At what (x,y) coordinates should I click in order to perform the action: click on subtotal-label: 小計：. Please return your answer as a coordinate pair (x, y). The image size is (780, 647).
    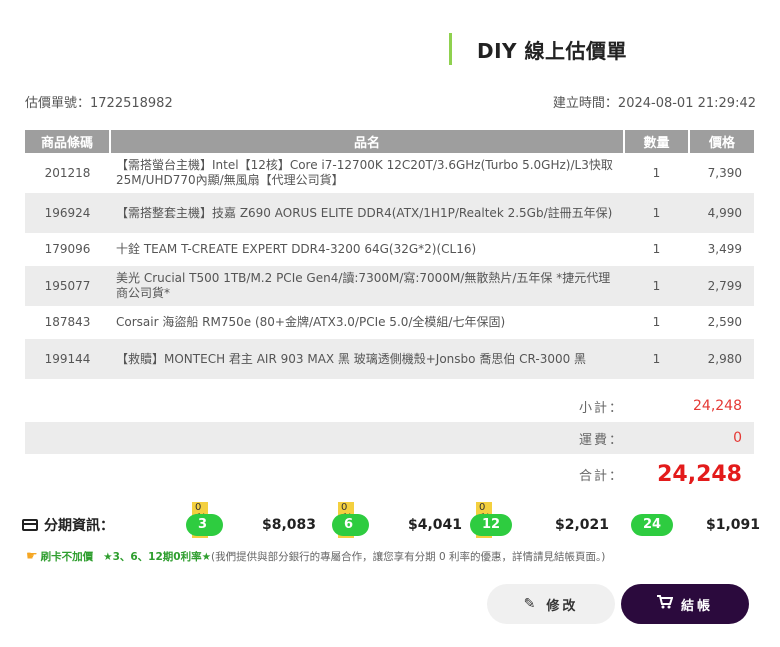
    Looking at the image, I should click on (601, 408).